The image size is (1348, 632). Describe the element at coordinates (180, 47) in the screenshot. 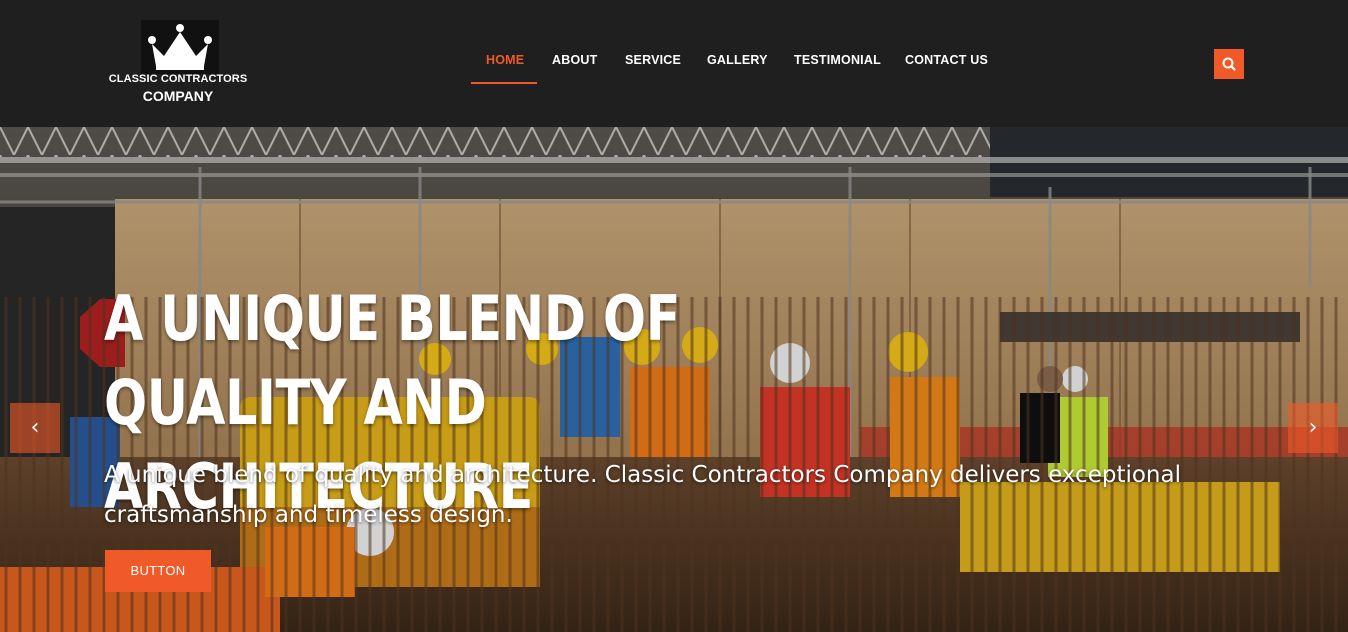

I see `crown-icon` at that location.